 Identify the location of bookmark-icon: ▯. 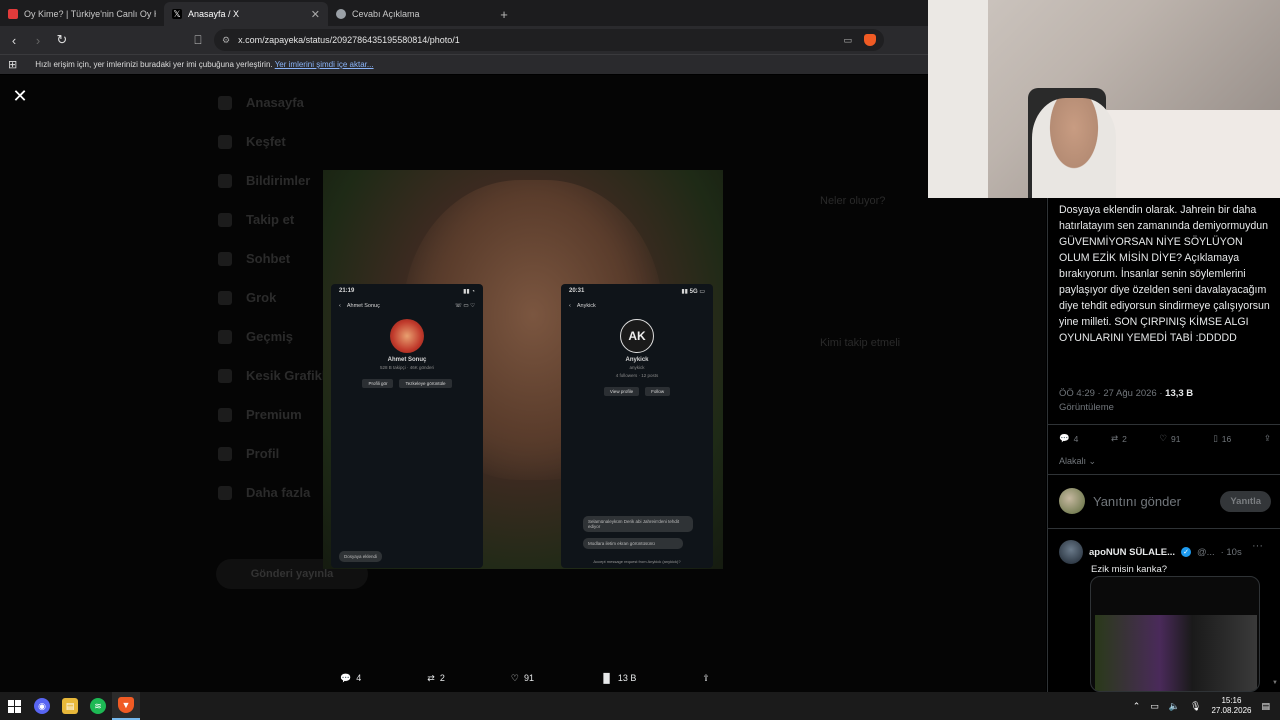
(1215, 438).